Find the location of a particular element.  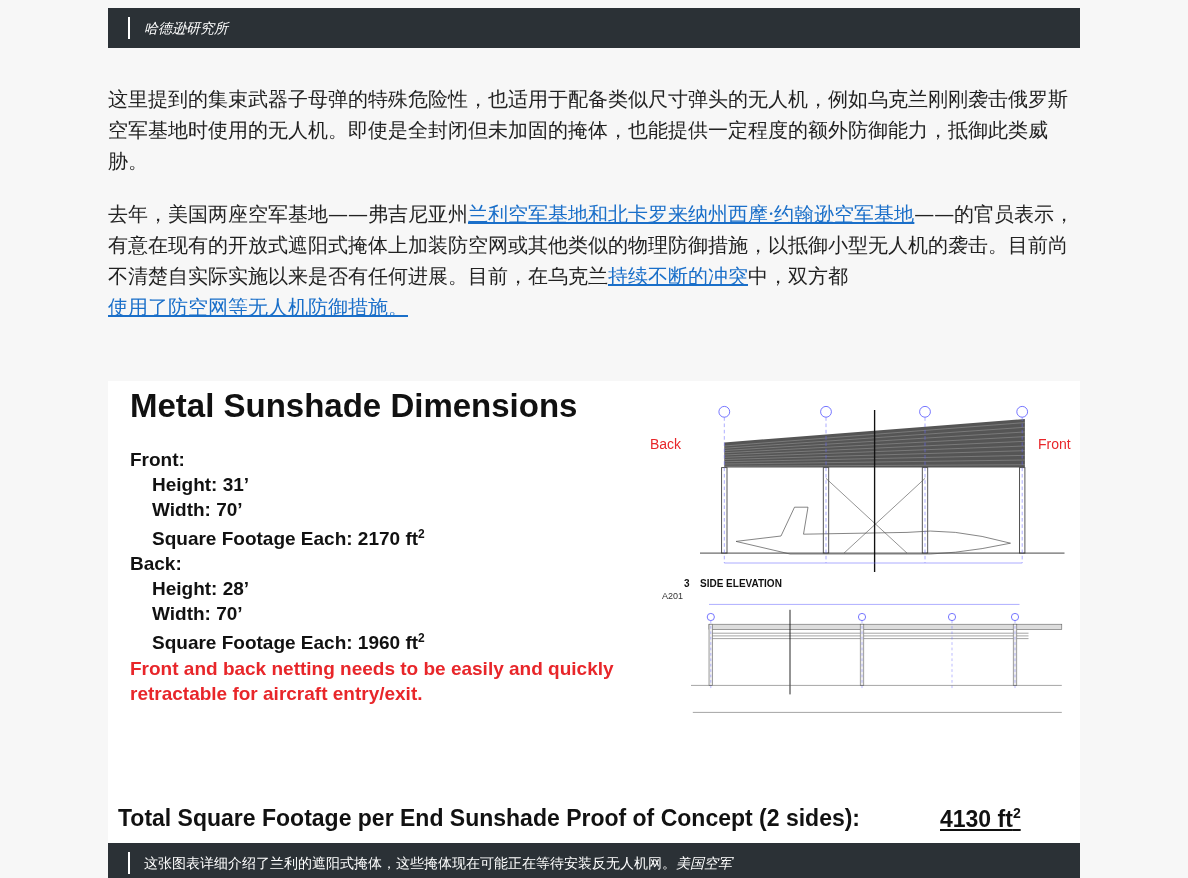

image-caption: 哈德逊研究所 is located at coordinates (178, 28).